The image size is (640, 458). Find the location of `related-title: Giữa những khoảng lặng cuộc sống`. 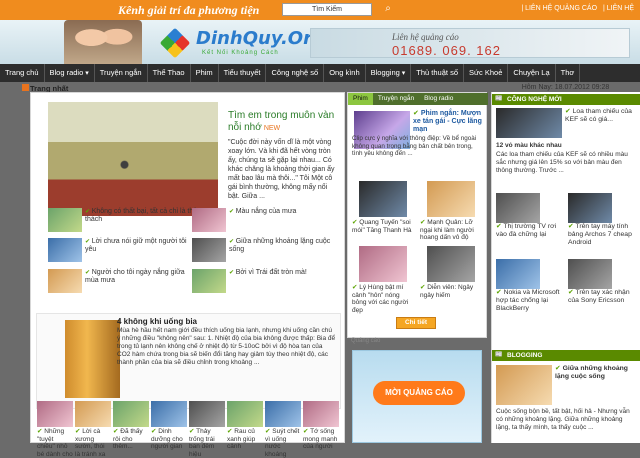

related-title: Giữa những khoảng lặng cuộc sống is located at coordinates (285, 246).